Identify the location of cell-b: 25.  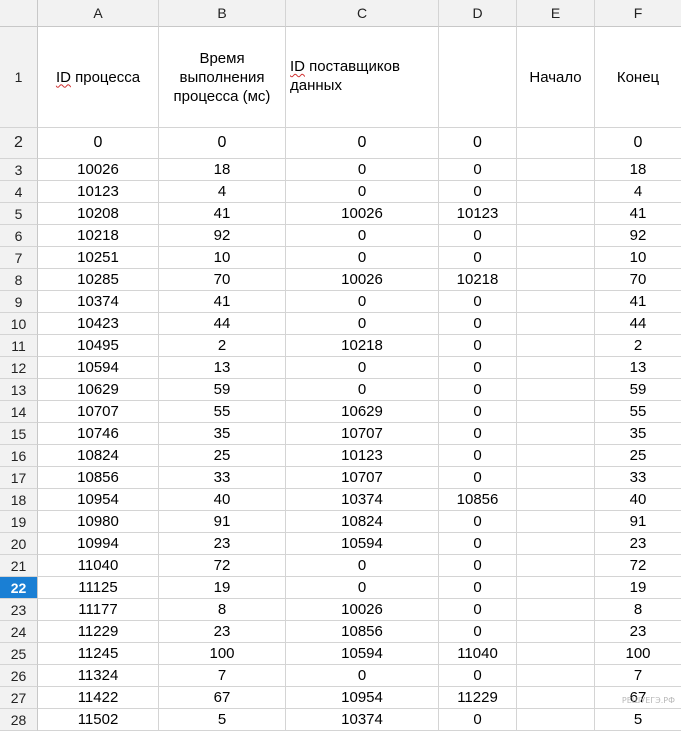
(222, 456).